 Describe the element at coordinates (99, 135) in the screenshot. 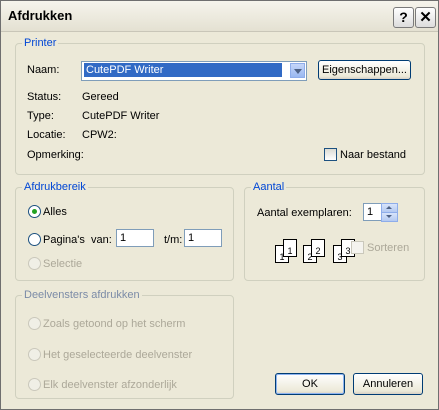

I see `location-value: CPW2:` at that location.